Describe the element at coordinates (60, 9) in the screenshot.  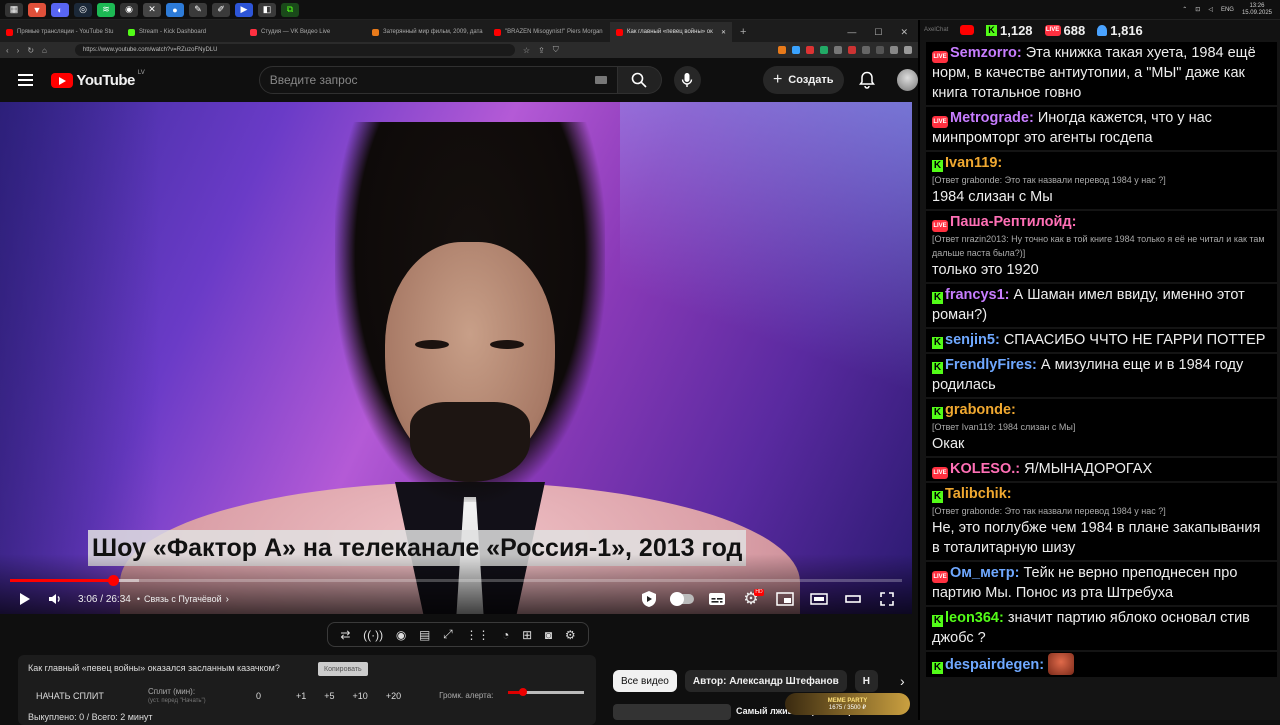
I see `discord-app-icon: ◐` at that location.